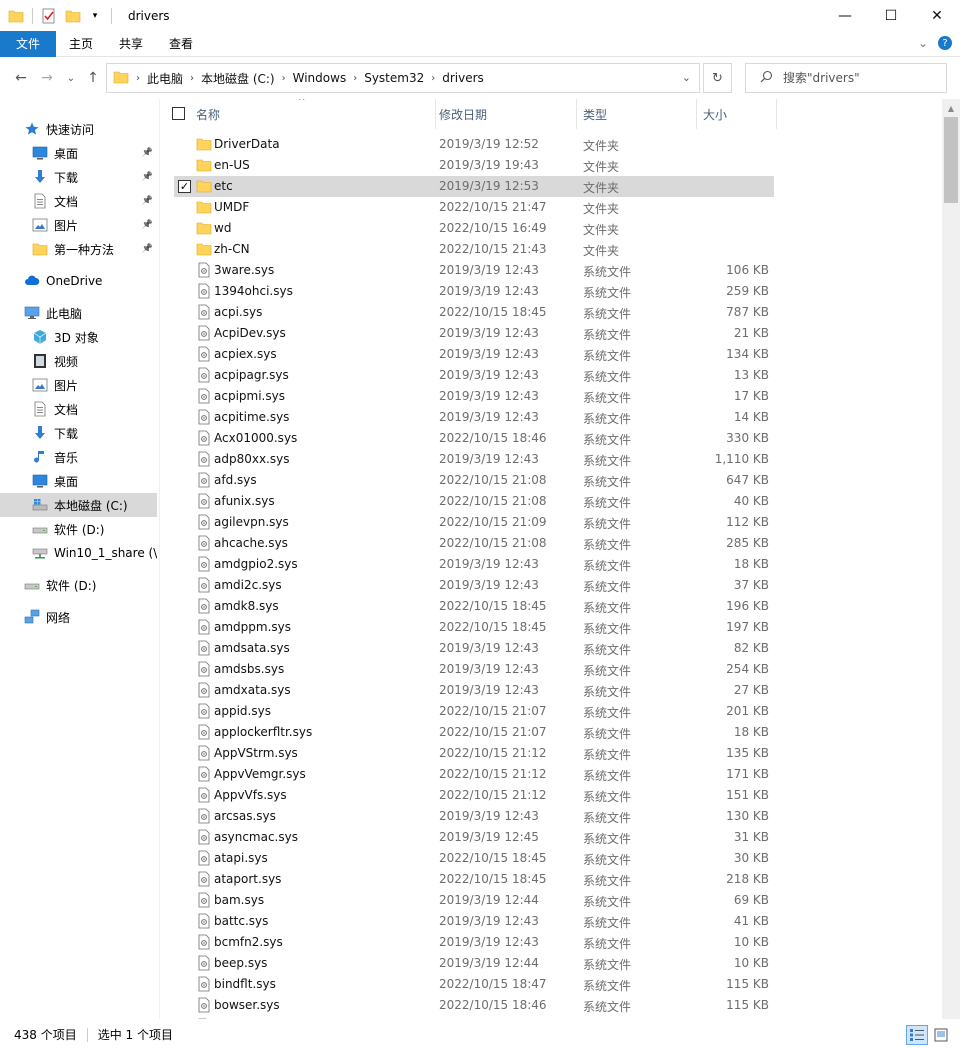  What do you see at coordinates (474, 165) in the screenshot?
I see `folder-row: en-US 2019/3/19 19:43 文件夹` at bounding box center [474, 165].